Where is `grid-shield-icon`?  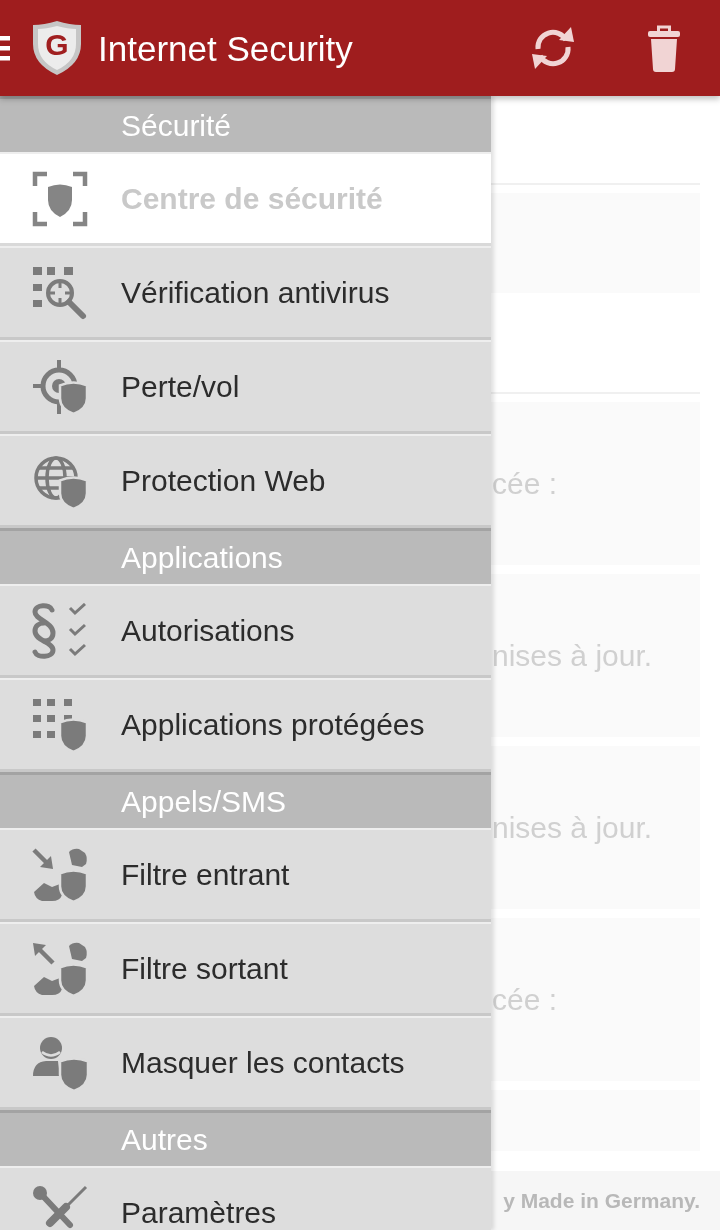 grid-shield-icon is located at coordinates (60, 724).